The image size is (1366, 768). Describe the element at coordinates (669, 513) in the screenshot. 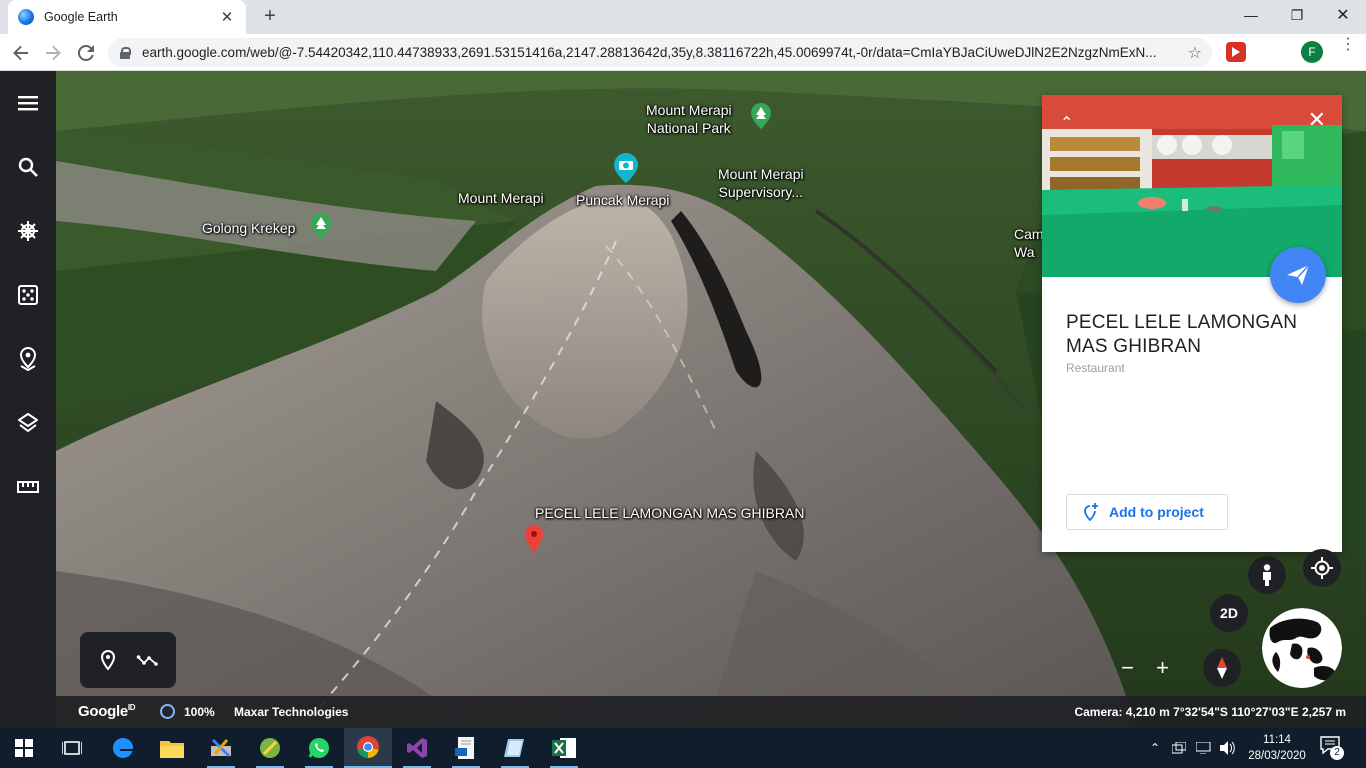

I see `label-restaurant-marker: PECEL LELE LAMONGAN MAS GHIBRAN` at that location.